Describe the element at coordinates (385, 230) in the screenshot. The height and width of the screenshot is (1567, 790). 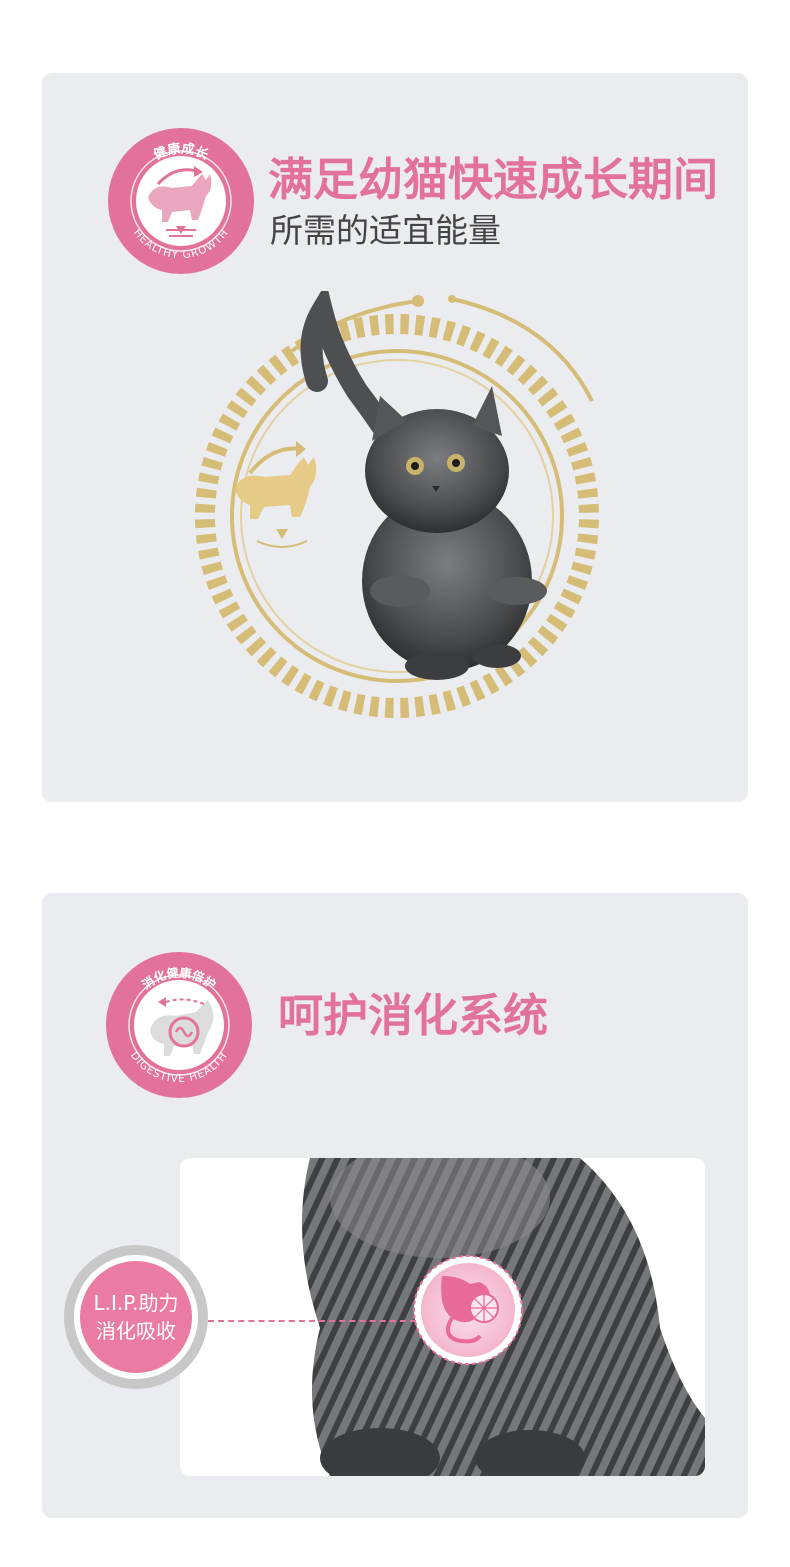
I see `growth-subline: 所需的适宜能量` at that location.